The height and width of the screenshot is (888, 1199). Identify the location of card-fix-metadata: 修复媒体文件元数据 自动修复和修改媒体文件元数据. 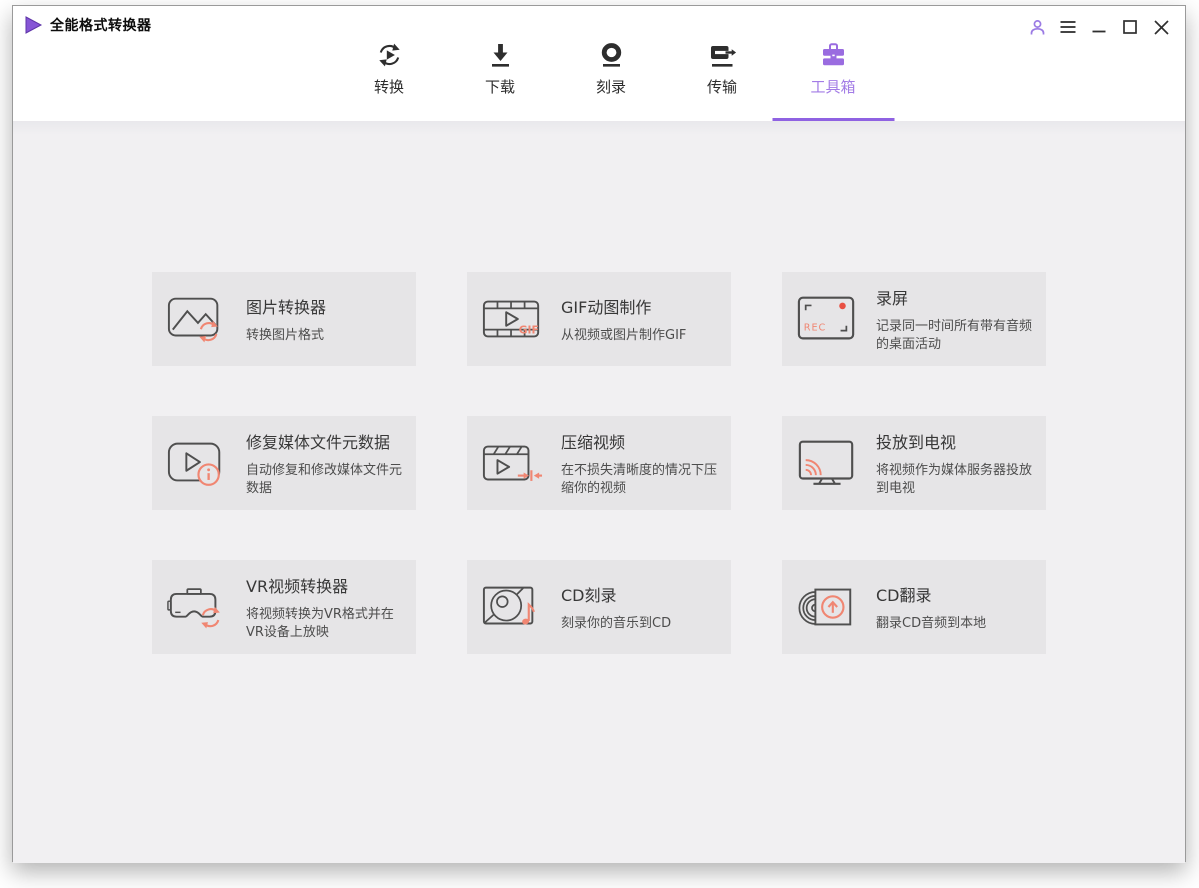
(284, 463).